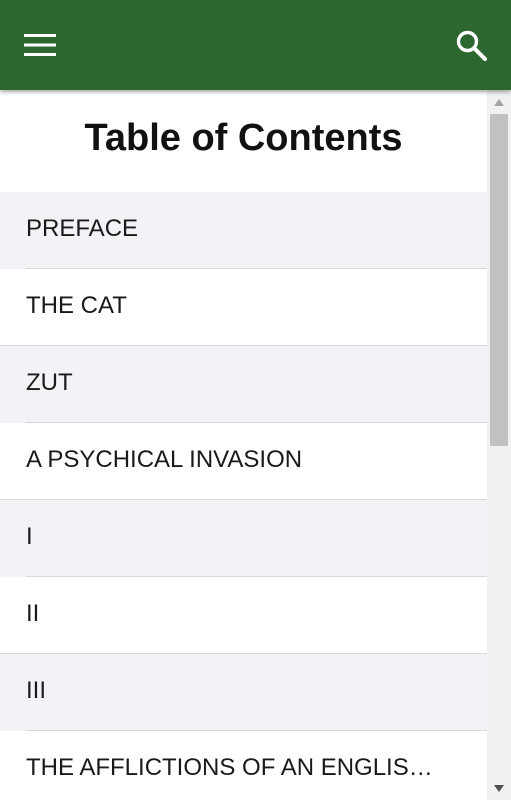  I want to click on vertical-scrollbar, so click(499, 445).